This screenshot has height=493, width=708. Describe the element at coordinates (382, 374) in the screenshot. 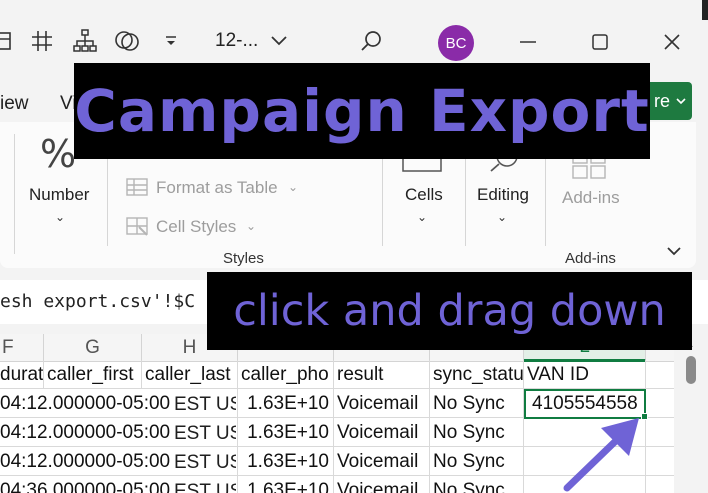

I see `table-cell: result` at that location.